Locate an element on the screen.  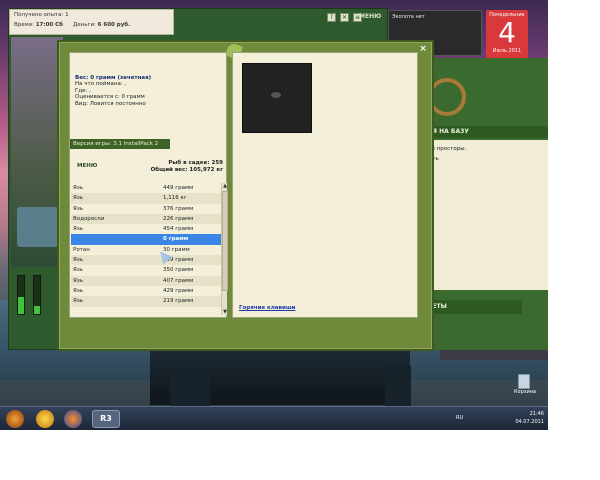
pond-image is located at coordinates (38, 227).